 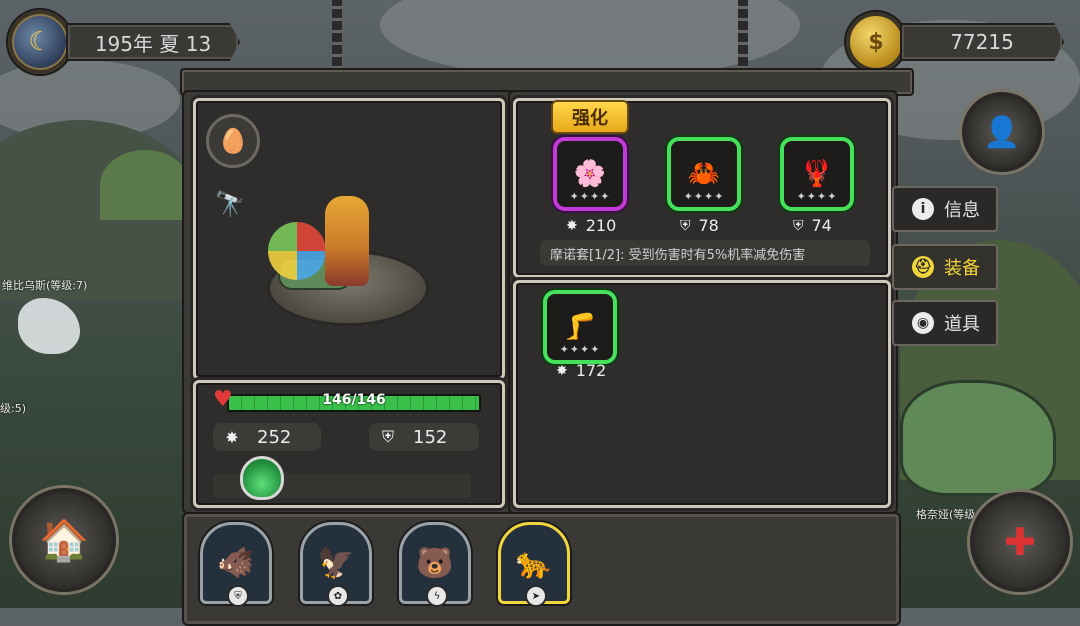 What do you see at coordinates (962, 324) in the screenshot?
I see `tab-label: 道具` at bounding box center [962, 324].